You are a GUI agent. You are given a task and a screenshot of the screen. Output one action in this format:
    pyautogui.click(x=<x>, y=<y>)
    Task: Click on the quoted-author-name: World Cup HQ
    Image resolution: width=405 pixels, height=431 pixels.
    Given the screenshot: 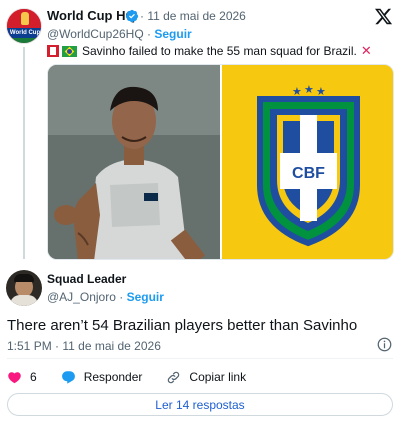 What is the action you would take?
    pyautogui.click(x=91, y=15)
    